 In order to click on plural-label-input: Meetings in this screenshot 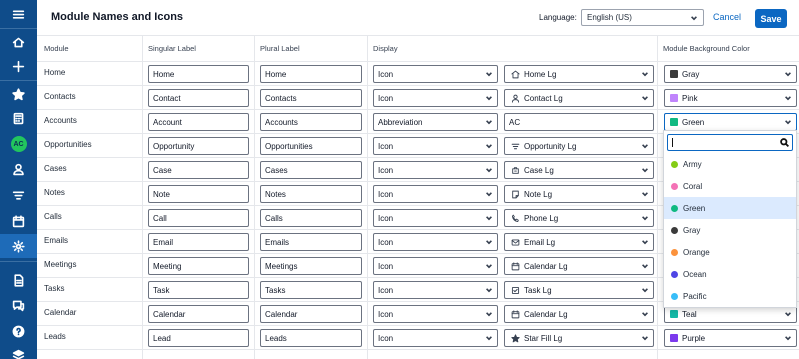, I will do `click(311, 266)`.